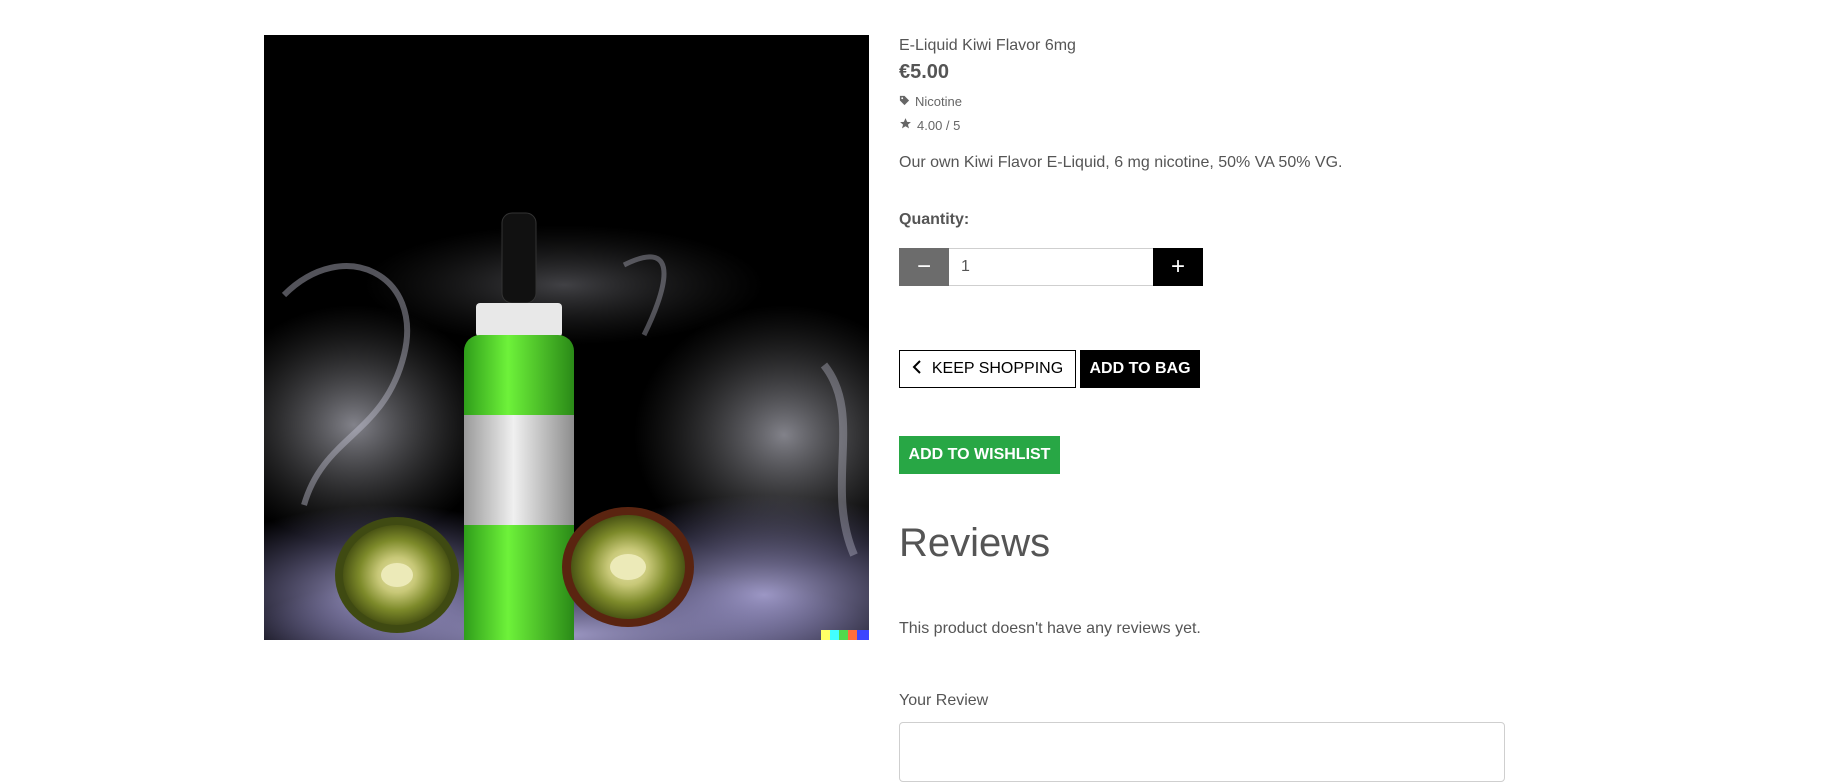 This screenshot has height=782, width=1828. Describe the element at coordinates (917, 369) in the screenshot. I see `chevron-left-icon` at that location.